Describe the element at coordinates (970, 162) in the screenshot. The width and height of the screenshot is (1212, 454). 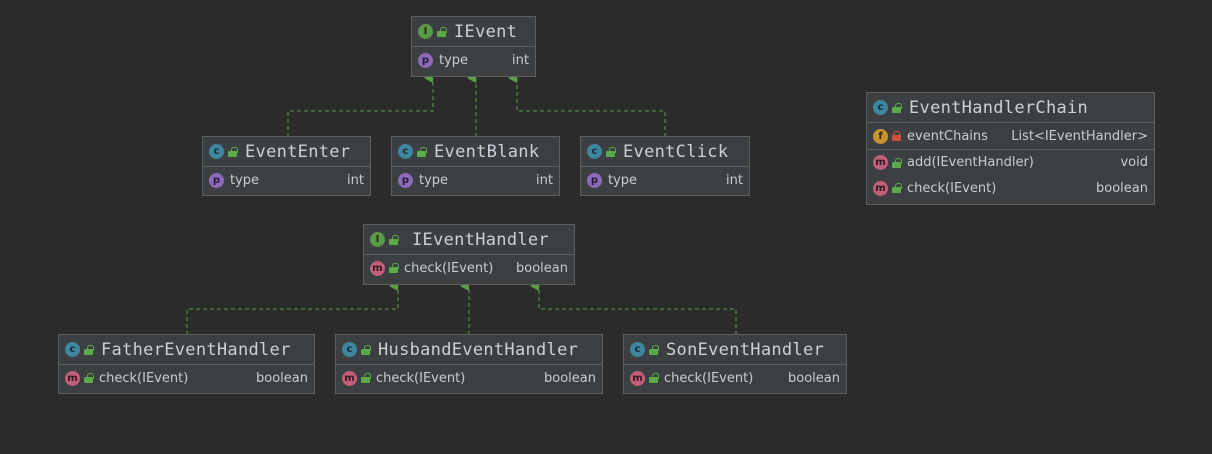
I see `method-name: add(IEventHandler)` at that location.